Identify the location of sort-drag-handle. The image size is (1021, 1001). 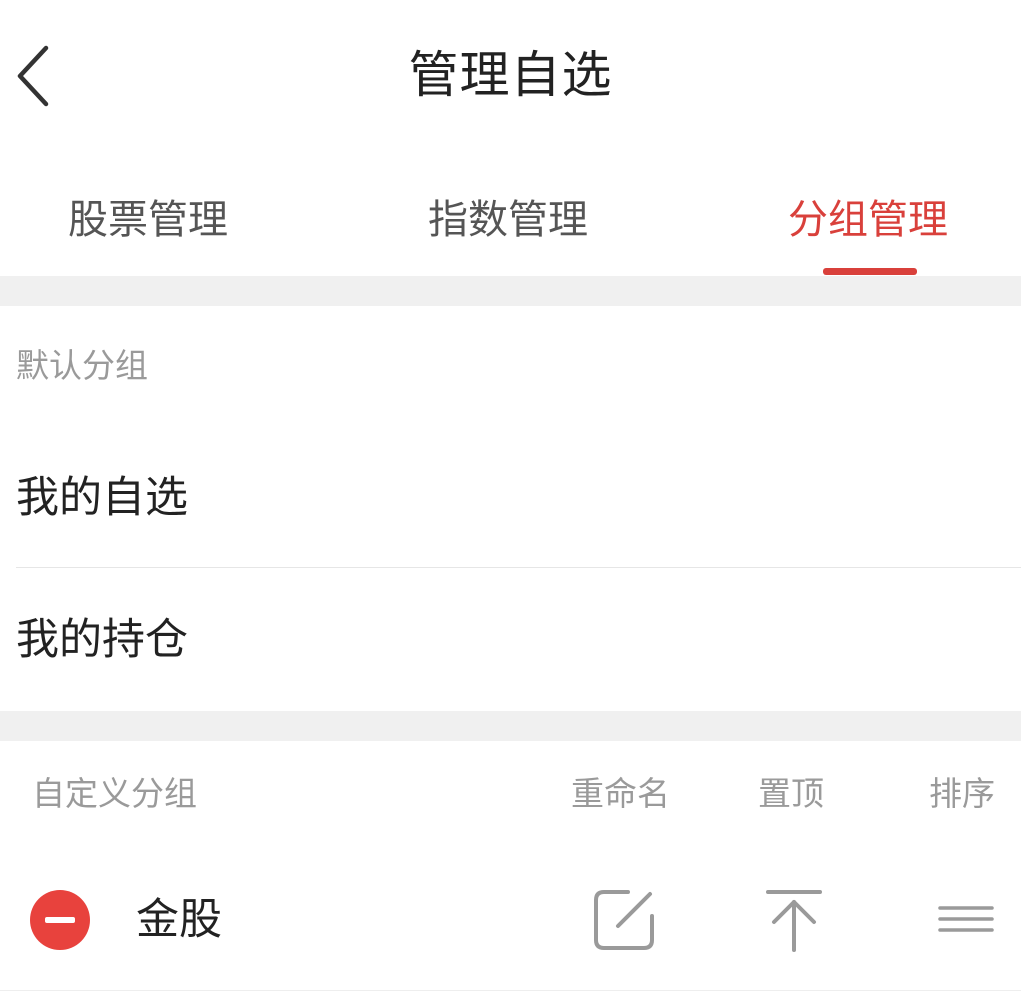
(966, 920).